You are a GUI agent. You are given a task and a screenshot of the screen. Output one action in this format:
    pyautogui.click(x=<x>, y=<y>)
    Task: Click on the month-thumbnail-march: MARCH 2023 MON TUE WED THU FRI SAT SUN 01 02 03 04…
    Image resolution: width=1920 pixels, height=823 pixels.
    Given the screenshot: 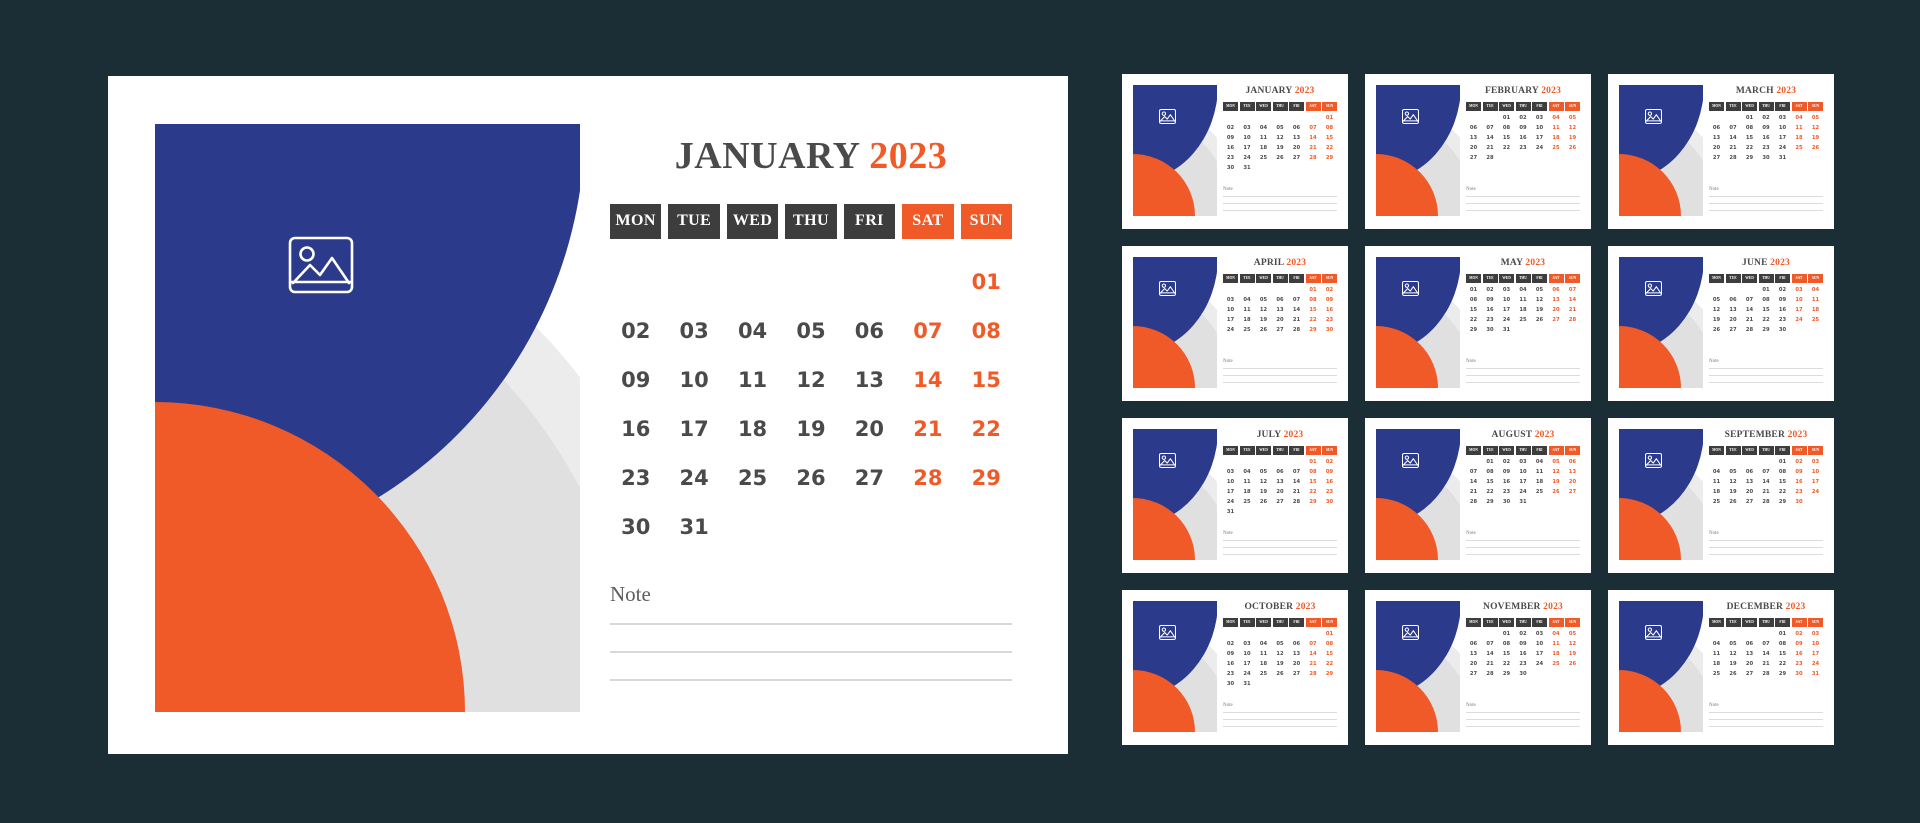 What is the action you would take?
    pyautogui.click(x=1721, y=151)
    